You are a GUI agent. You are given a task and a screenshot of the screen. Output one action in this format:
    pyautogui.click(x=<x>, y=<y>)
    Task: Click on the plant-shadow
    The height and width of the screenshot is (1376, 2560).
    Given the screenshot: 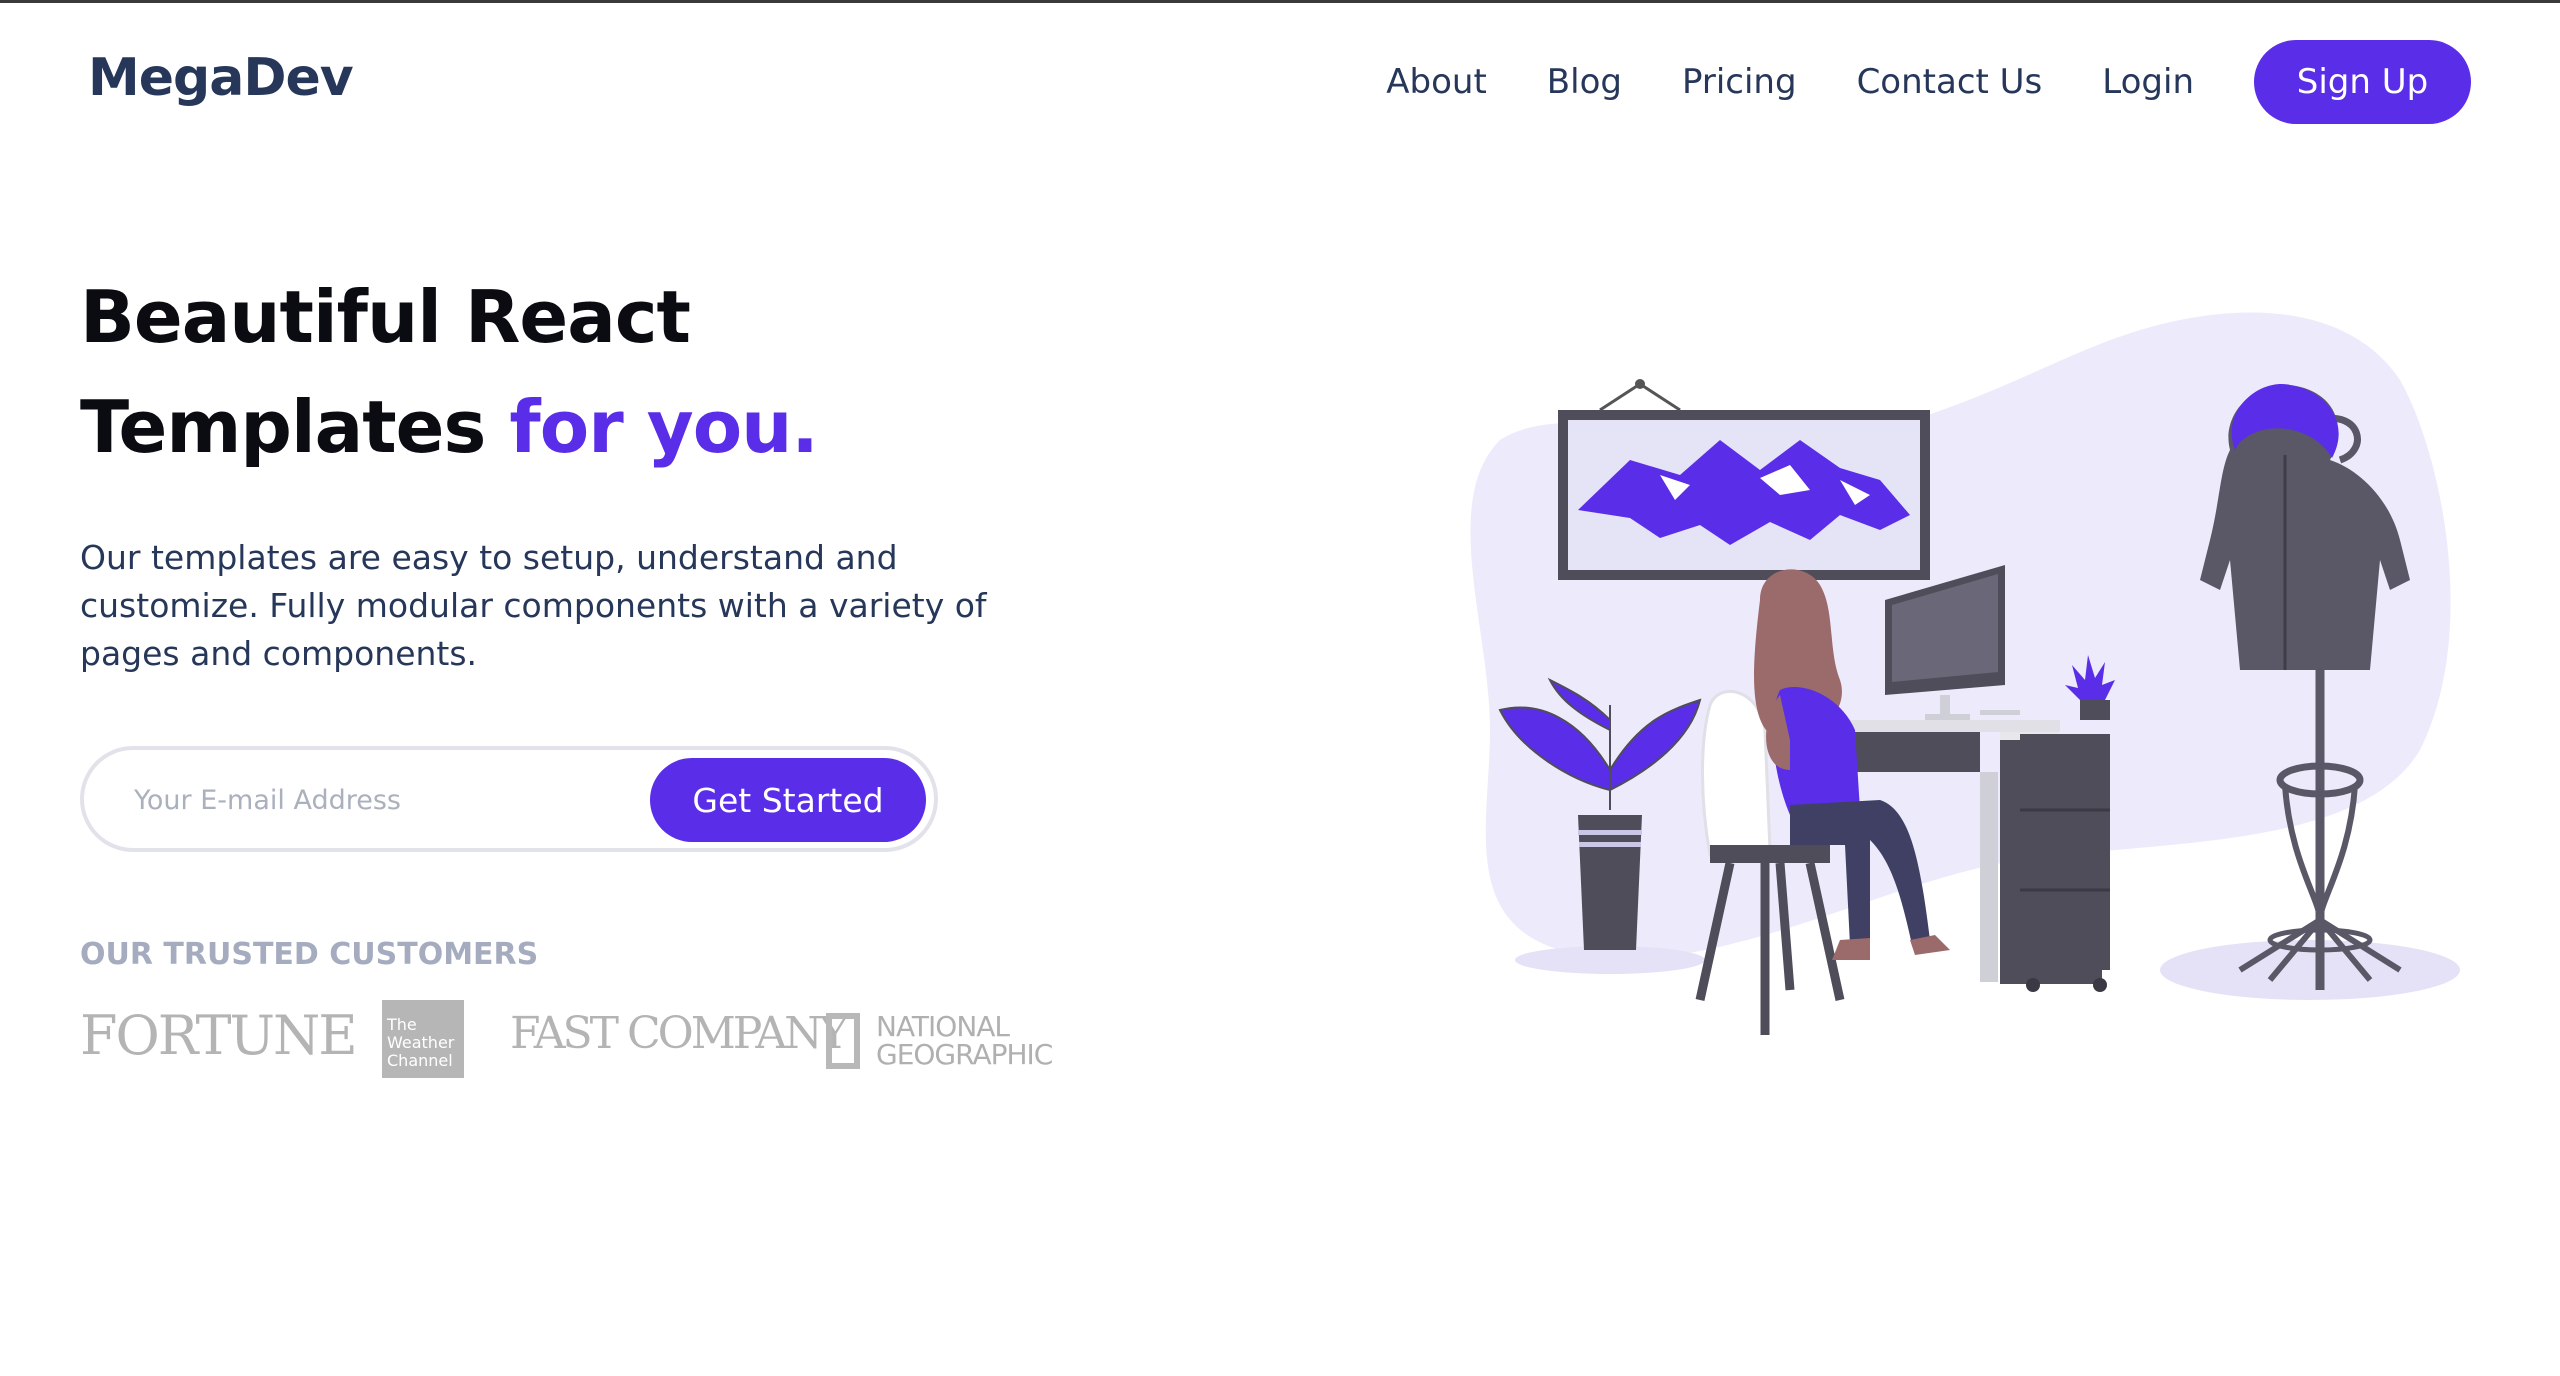 What is the action you would take?
    pyautogui.click(x=1610, y=960)
    